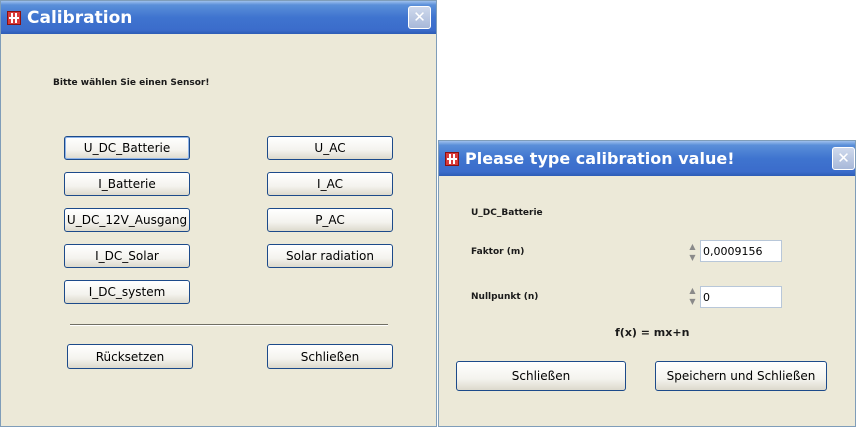 Image resolution: width=856 pixels, height=427 pixels. I want to click on factor-stepper: ▲ ▼, so click(692, 252).